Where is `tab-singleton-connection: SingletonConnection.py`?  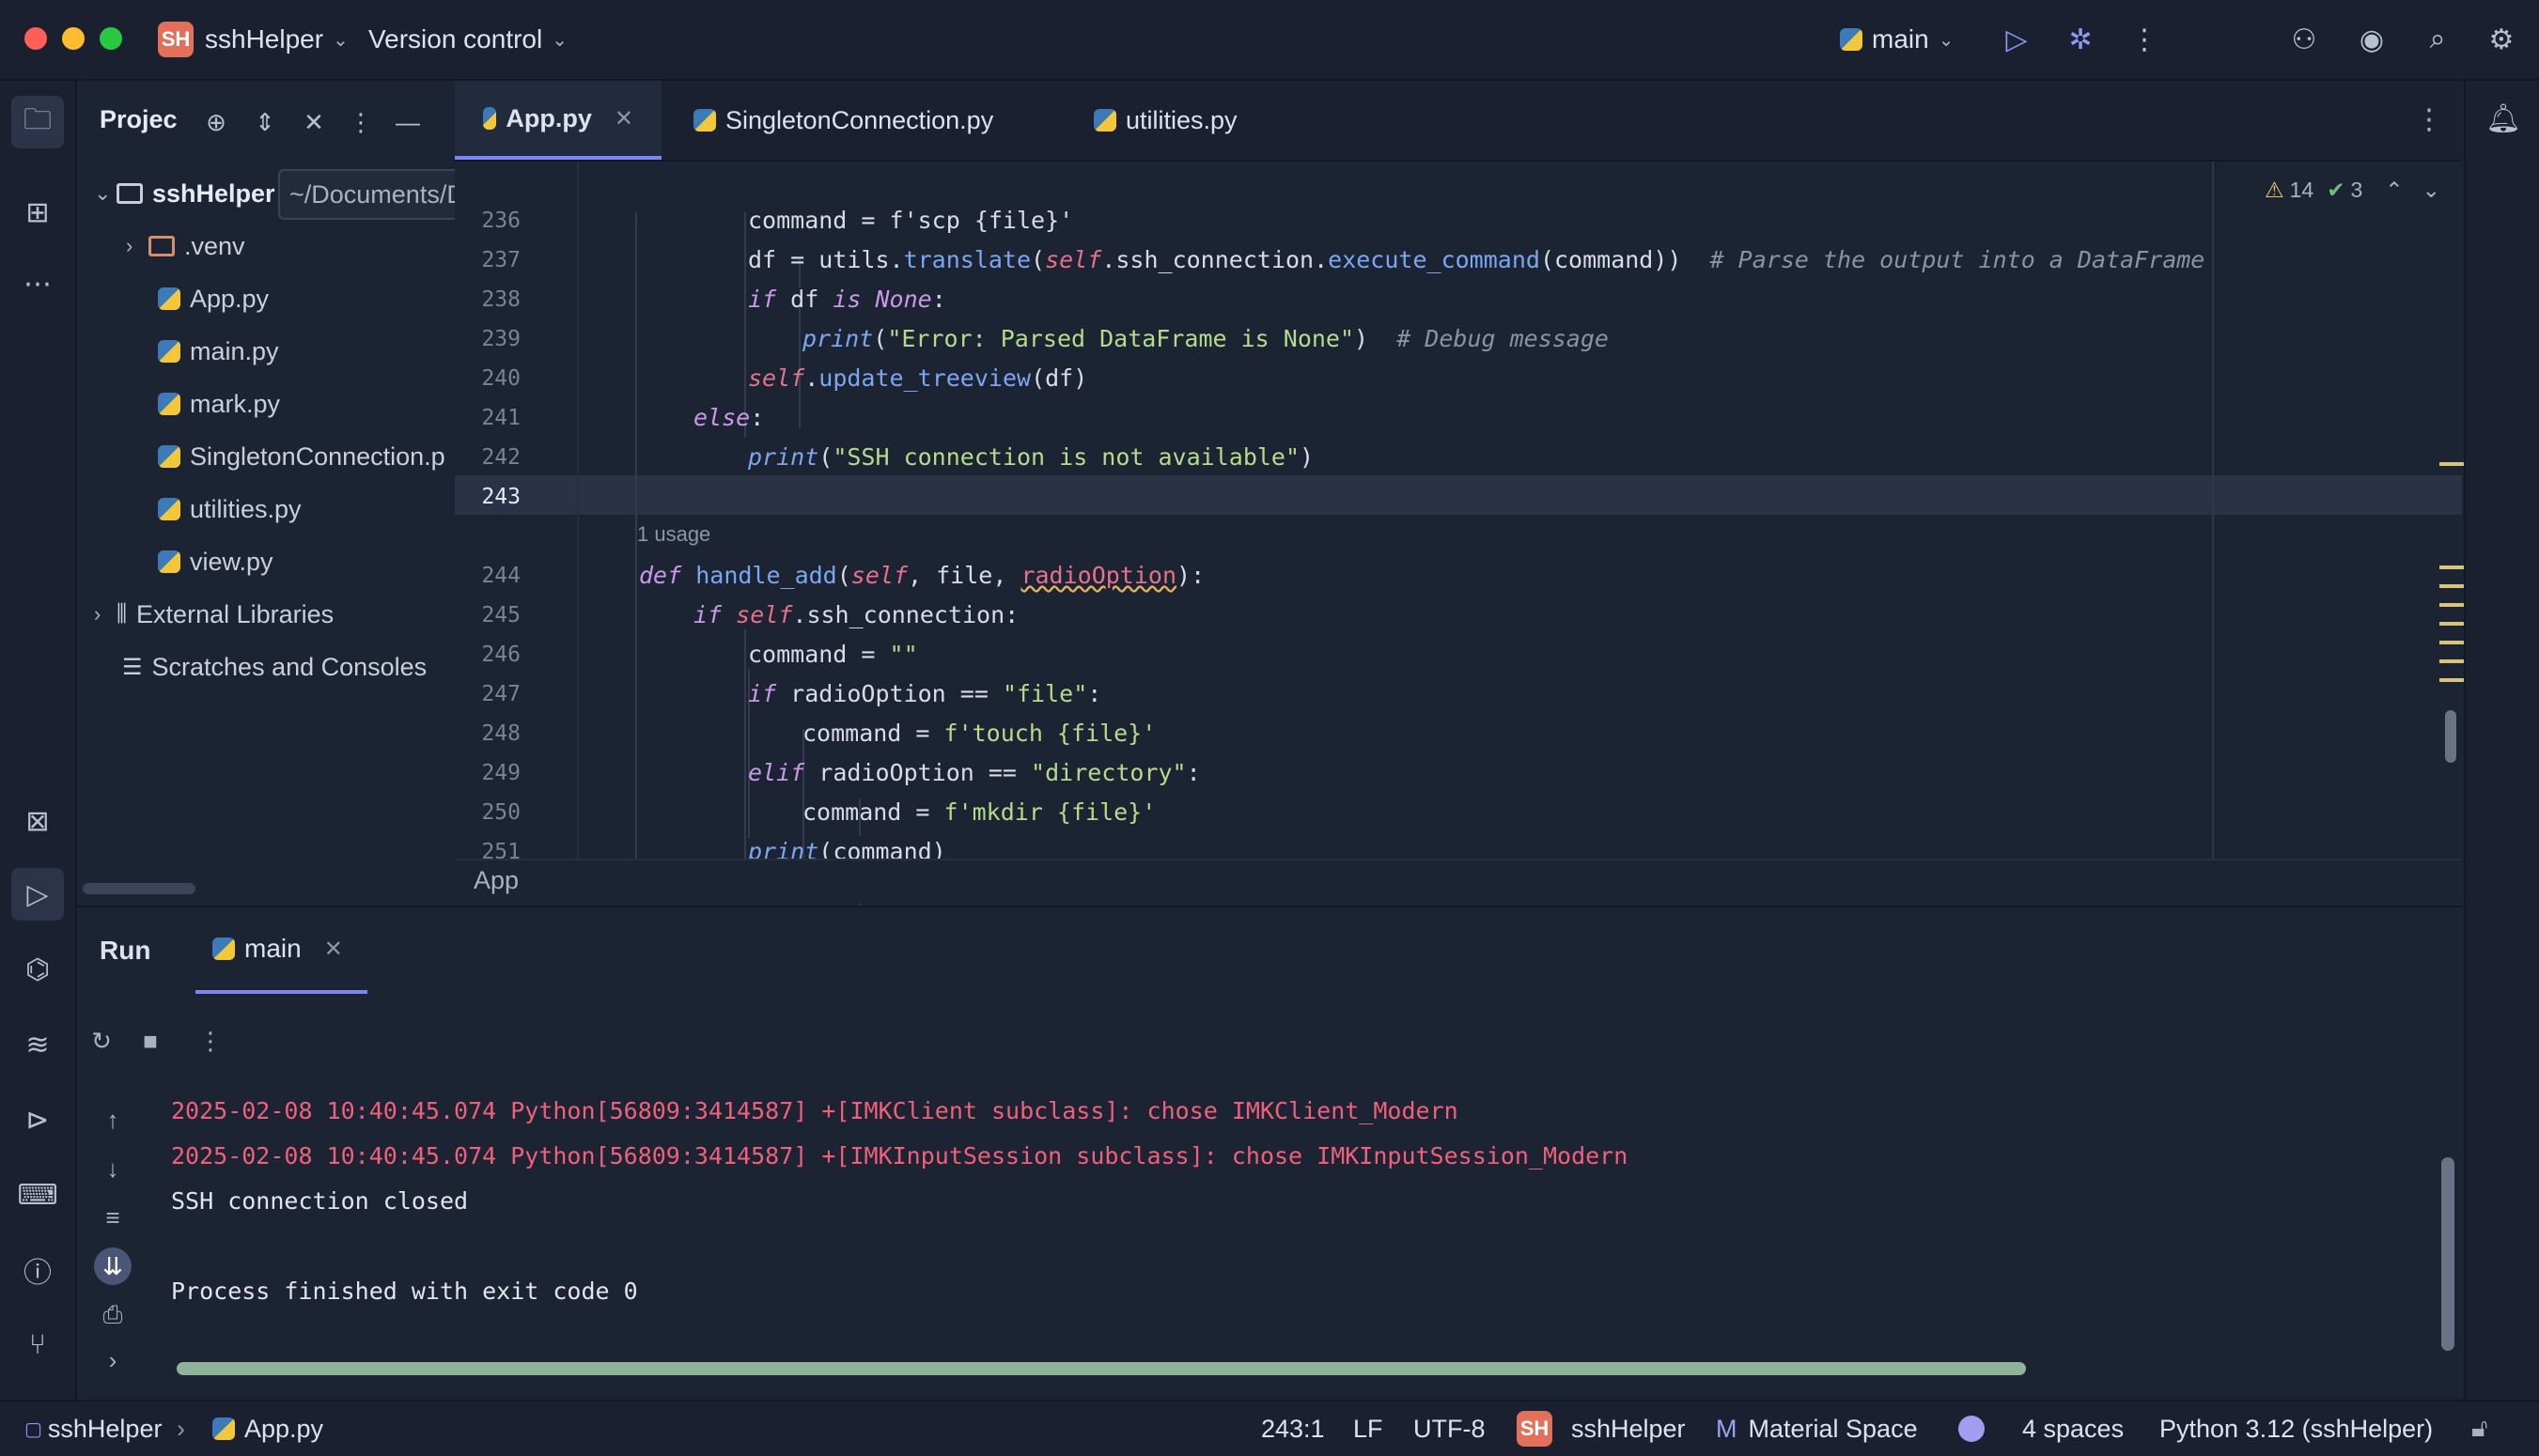 tab-singleton-connection: SingletonConnection.py is located at coordinates (862, 120).